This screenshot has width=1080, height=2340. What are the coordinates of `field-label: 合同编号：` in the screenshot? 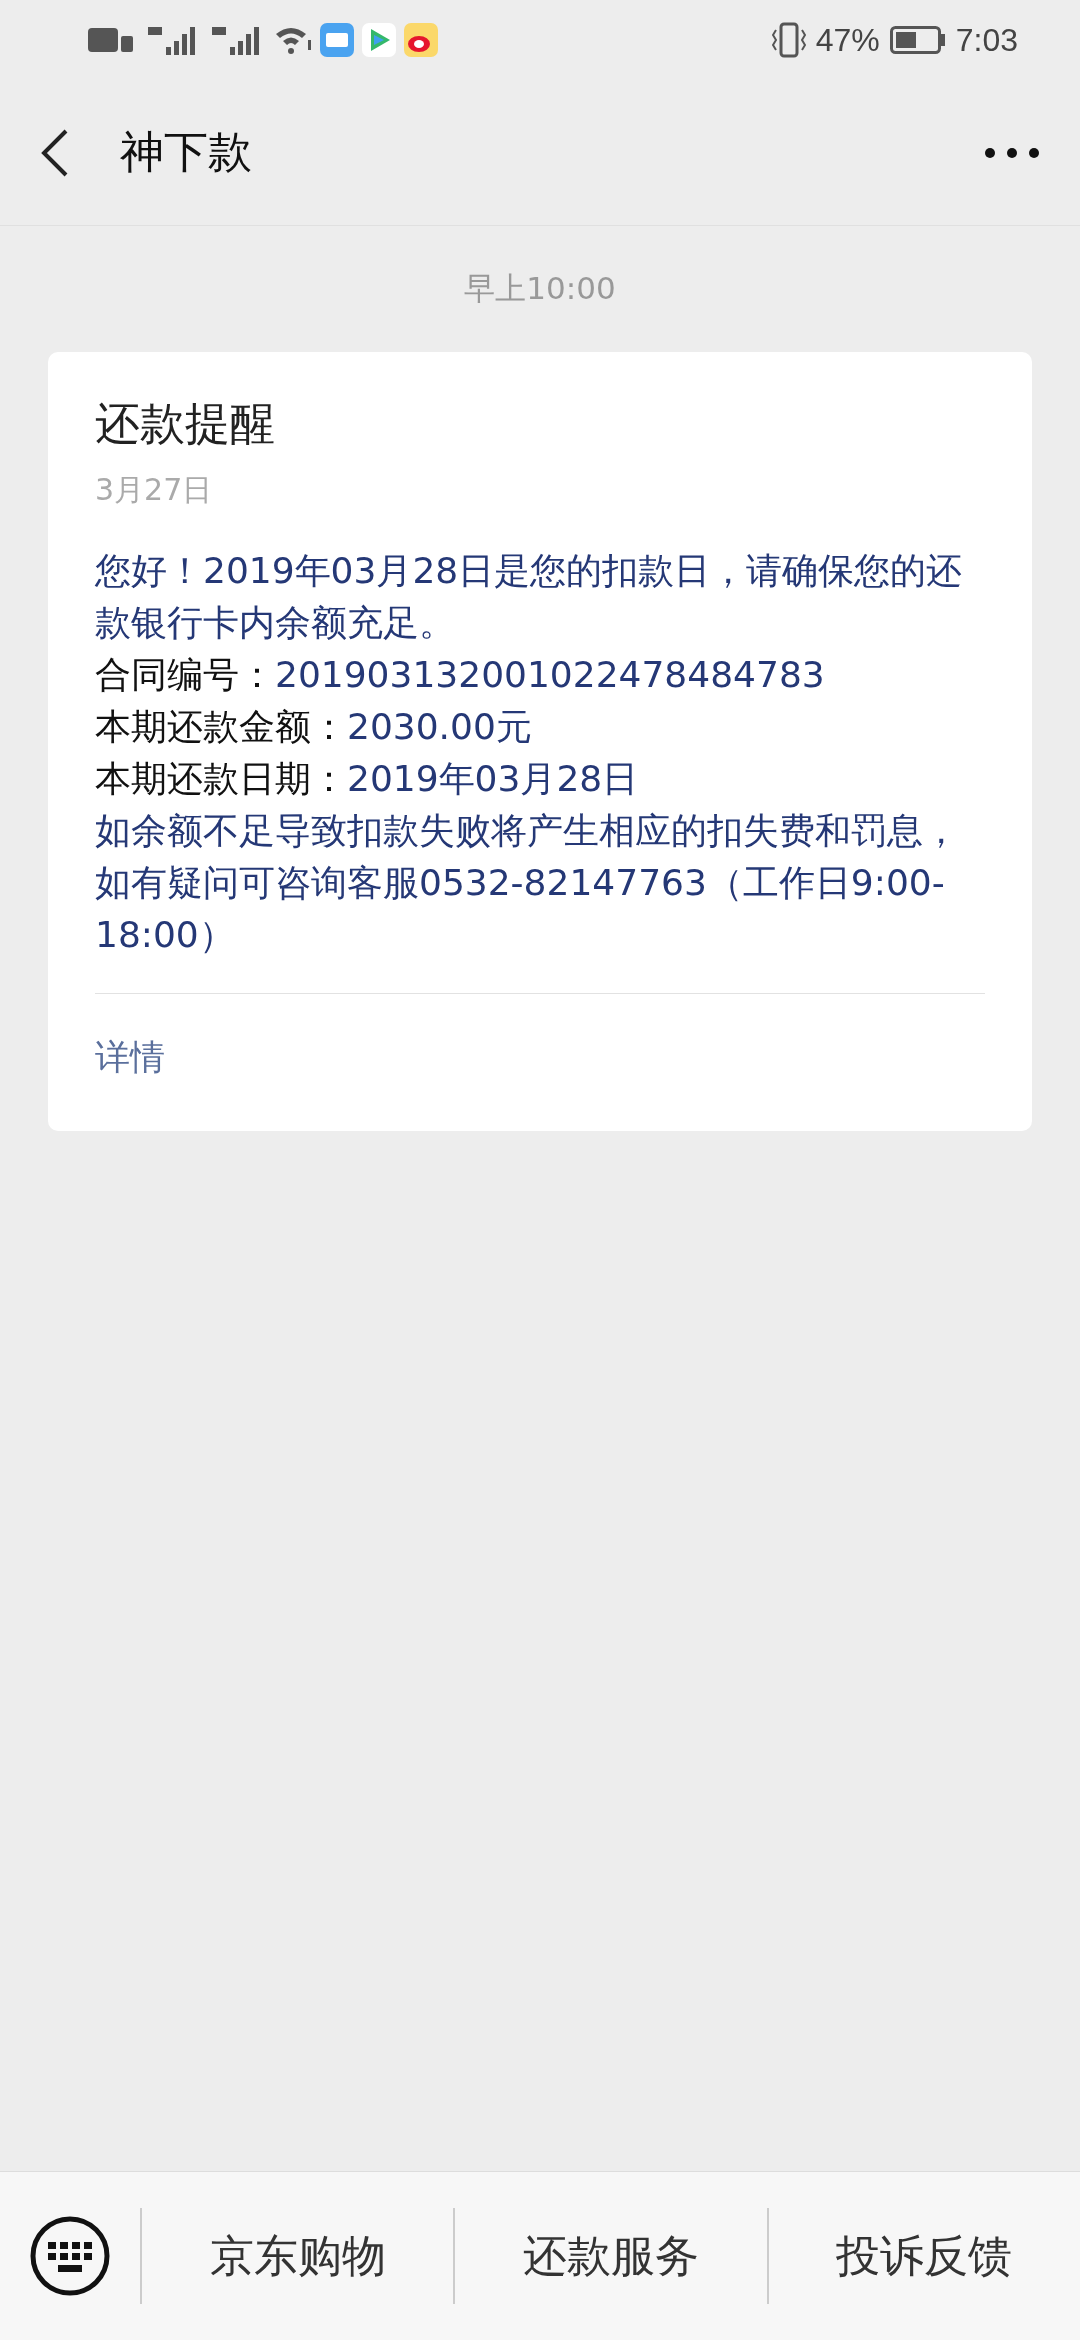 It's located at (185, 674).